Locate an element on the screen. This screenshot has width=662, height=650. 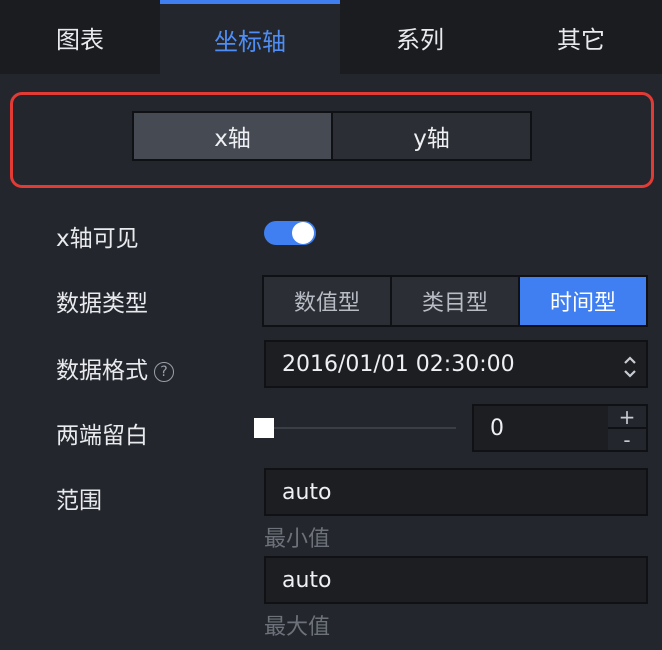
range-min-hint: 最小值 is located at coordinates (297, 539).